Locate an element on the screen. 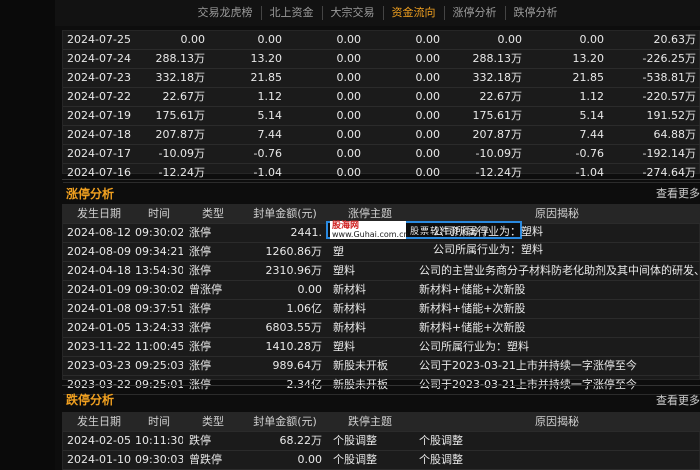 The width and height of the screenshot is (700, 470). table-row: 2024-08-09 09:34:21 涨停 1260.86万塑 is located at coordinates (381, 252).